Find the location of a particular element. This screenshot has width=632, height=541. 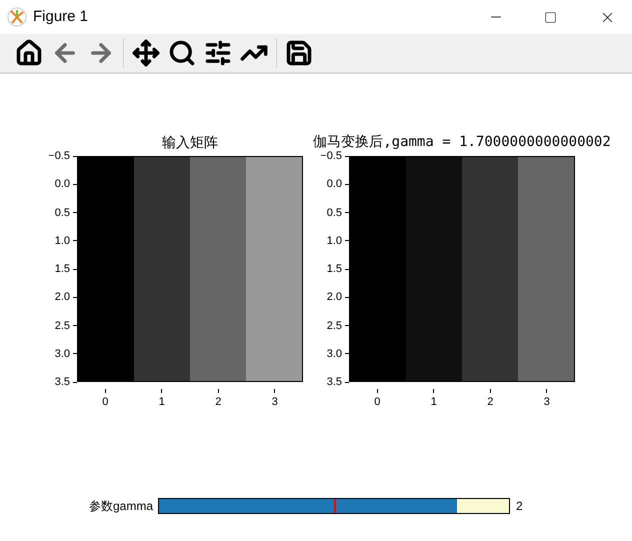

sliders-icon is located at coordinates (218, 53).